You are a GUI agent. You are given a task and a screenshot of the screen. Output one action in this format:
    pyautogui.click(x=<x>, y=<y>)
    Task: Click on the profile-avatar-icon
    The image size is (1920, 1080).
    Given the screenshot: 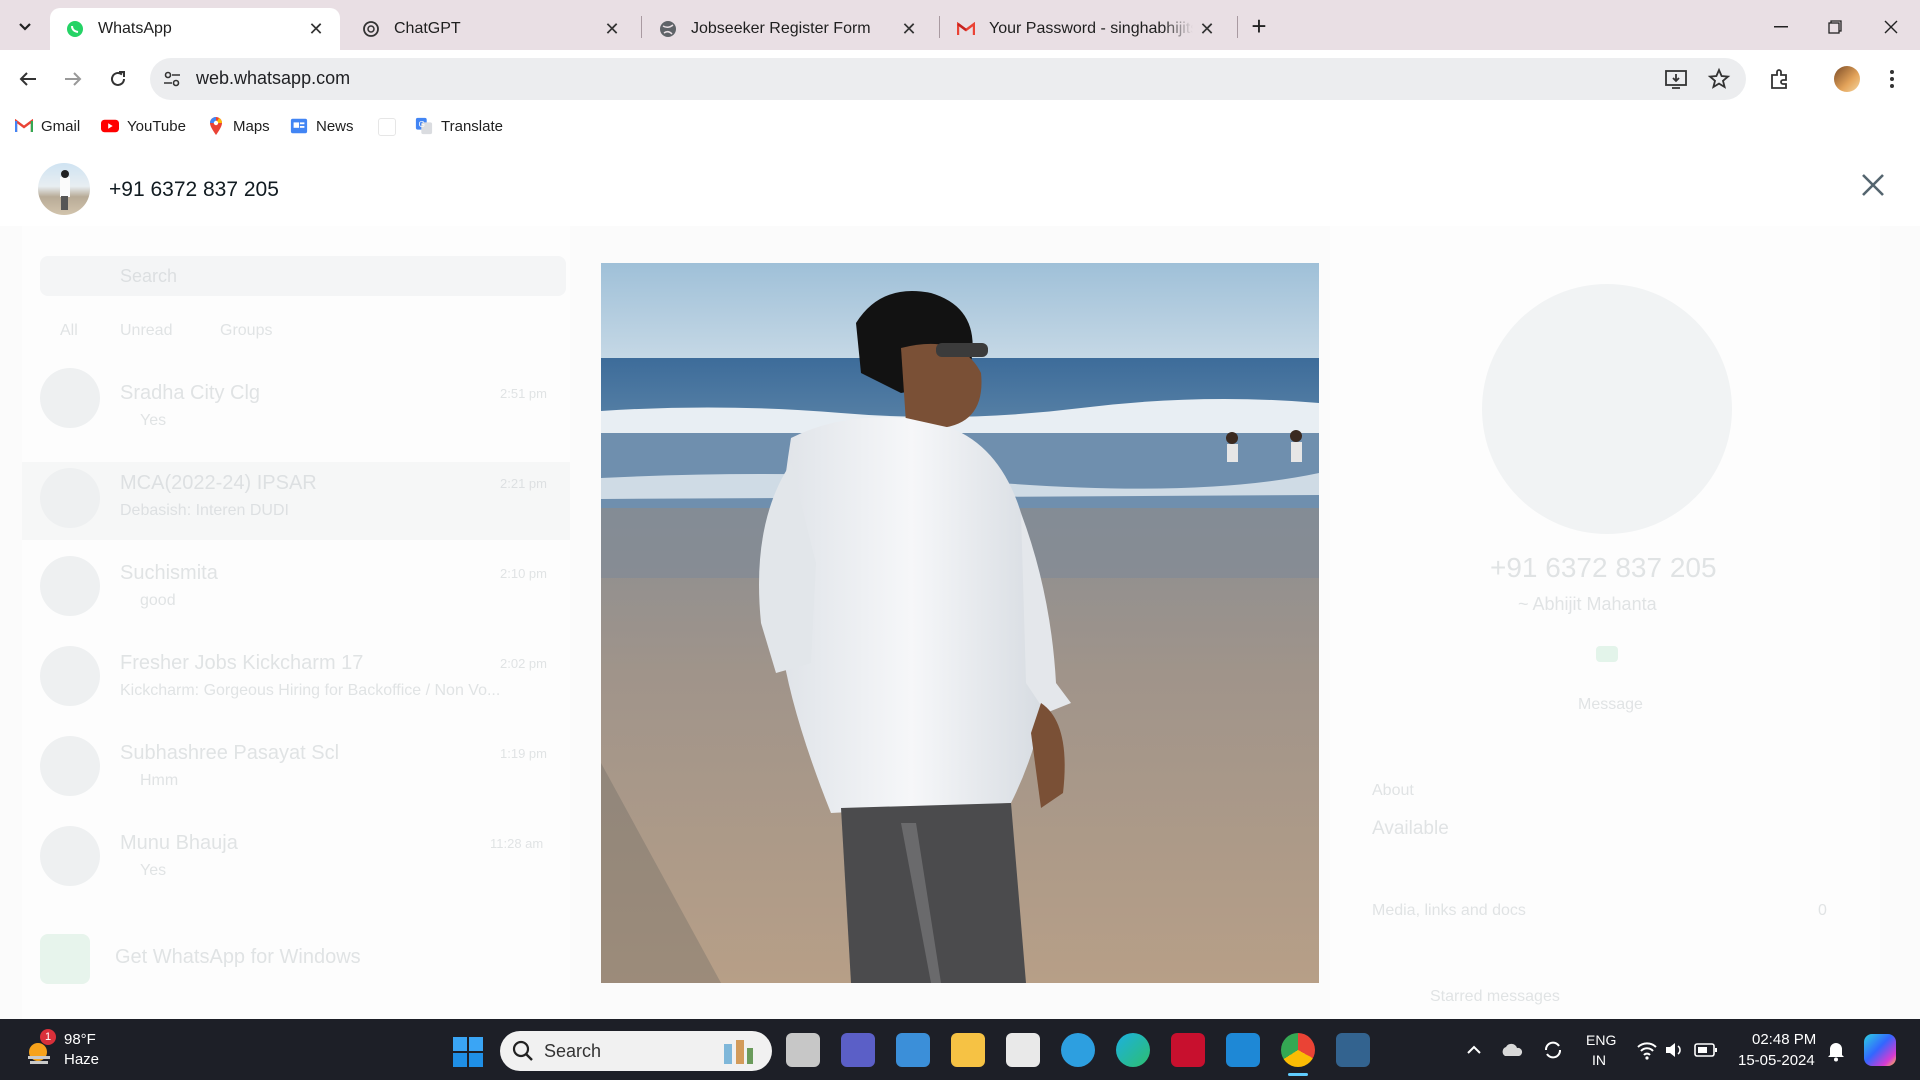 What is the action you would take?
    pyautogui.click(x=1847, y=79)
    